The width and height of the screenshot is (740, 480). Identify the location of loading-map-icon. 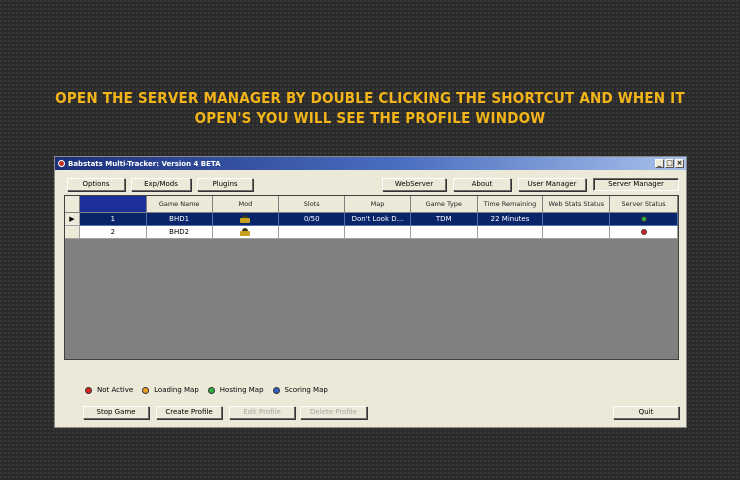
(146, 390).